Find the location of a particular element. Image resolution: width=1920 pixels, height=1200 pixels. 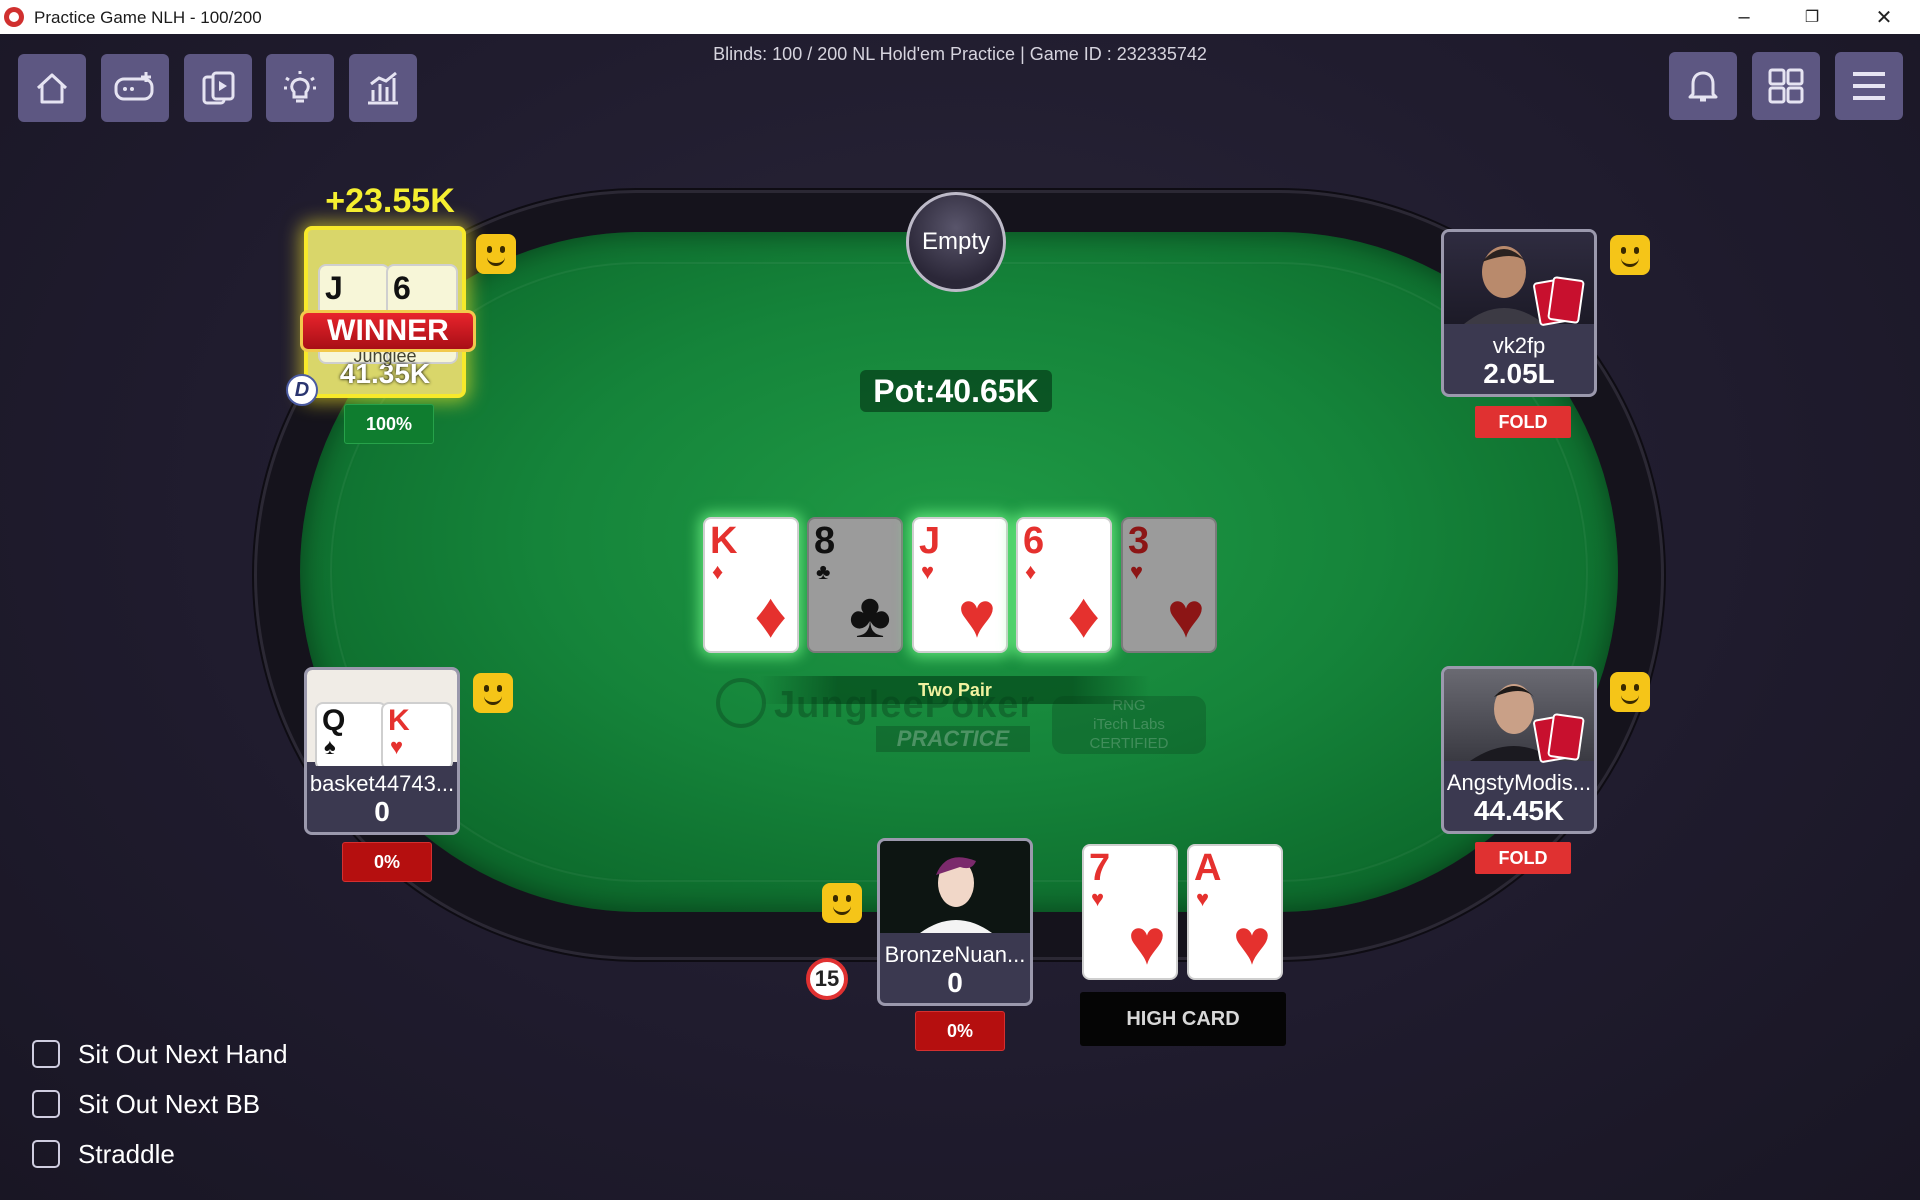

pot-amount: Pot:40.65K is located at coordinates (956, 391).